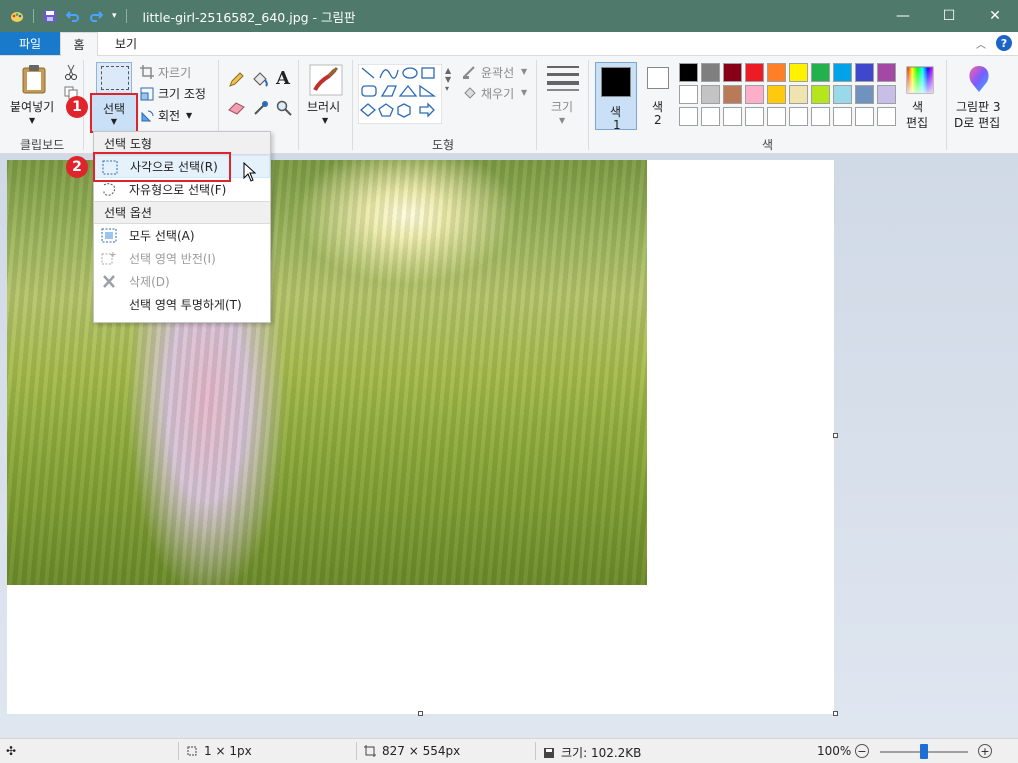 Image resolution: width=1018 pixels, height=763 pixels. Describe the element at coordinates (182, 304) in the screenshot. I see `menu-item-transparent-selection: 선택 영역 투명하게(T)` at that location.